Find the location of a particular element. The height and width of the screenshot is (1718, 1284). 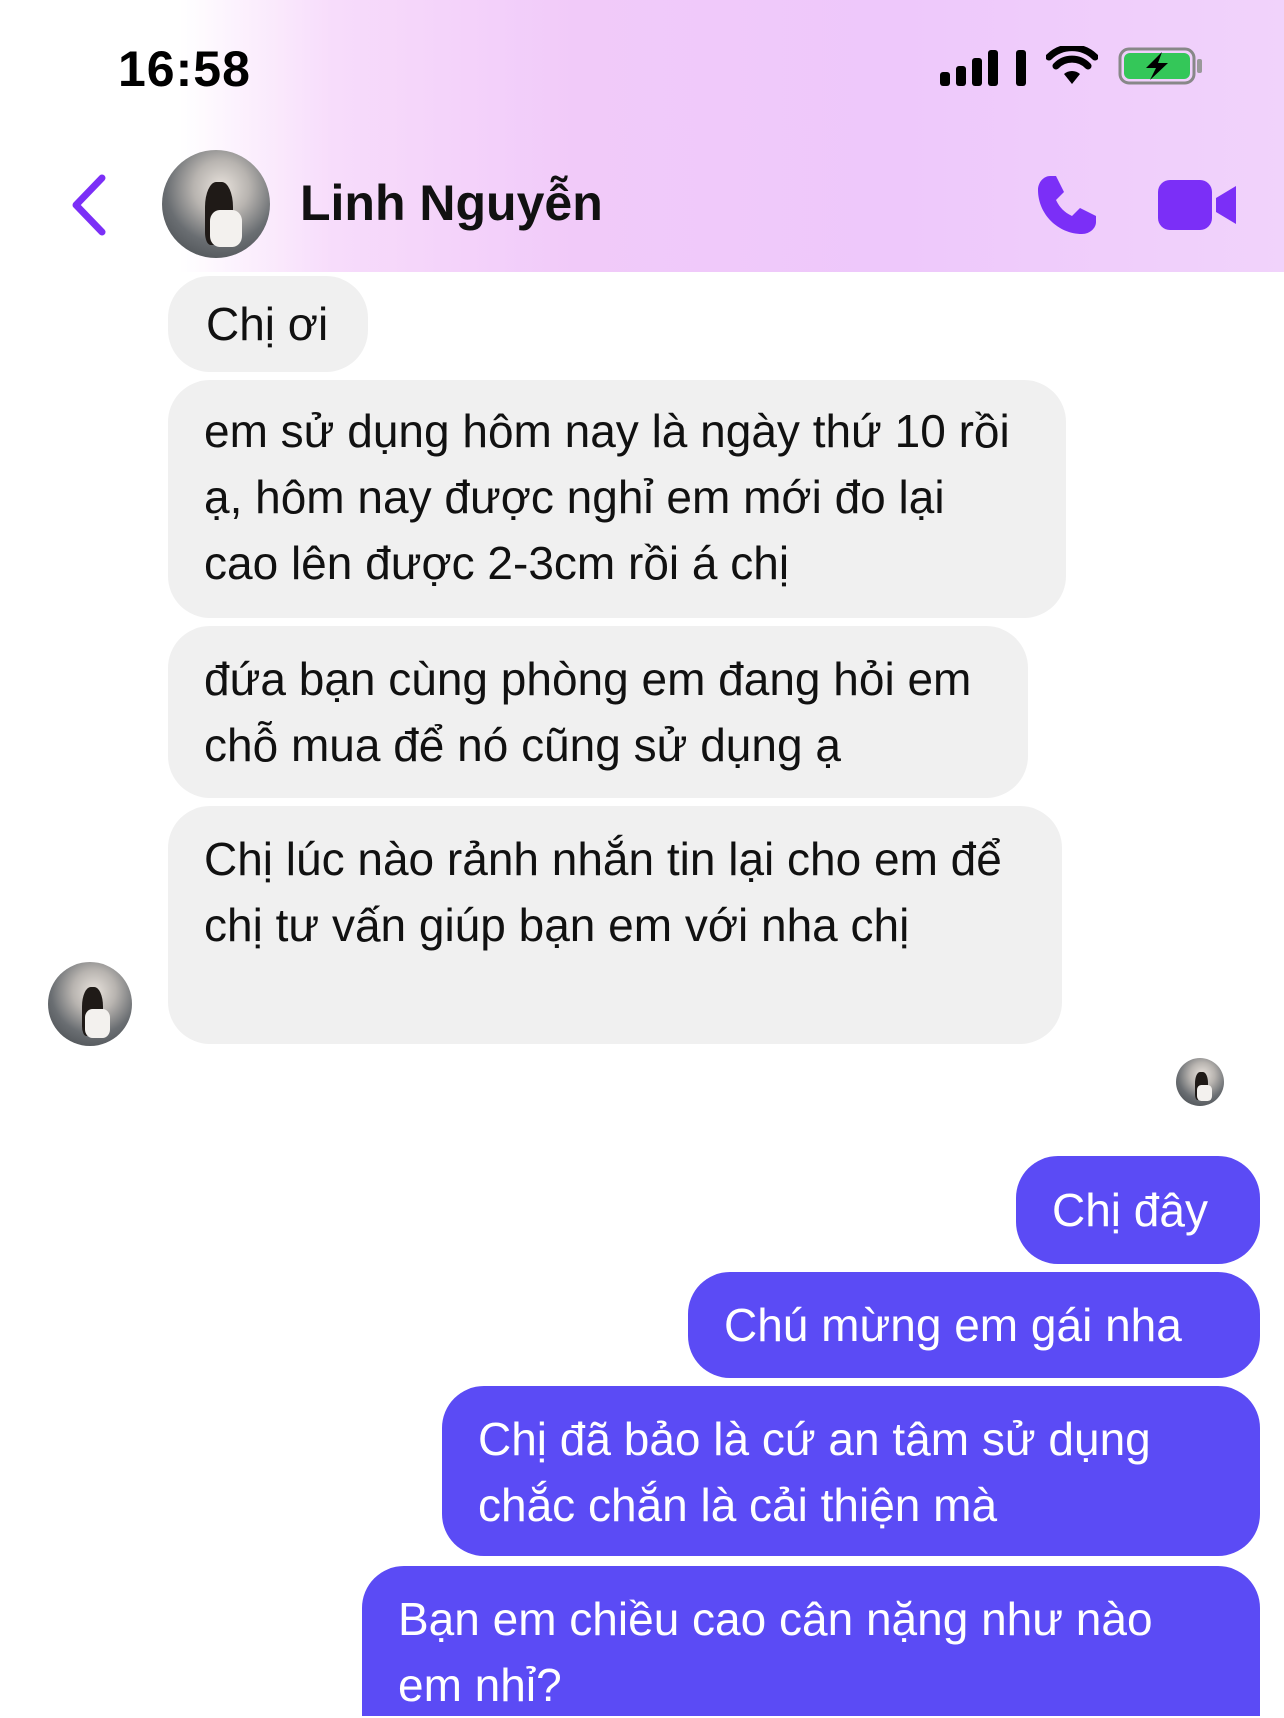

contact-name: Linh Nguyễn is located at coordinates (451, 203).